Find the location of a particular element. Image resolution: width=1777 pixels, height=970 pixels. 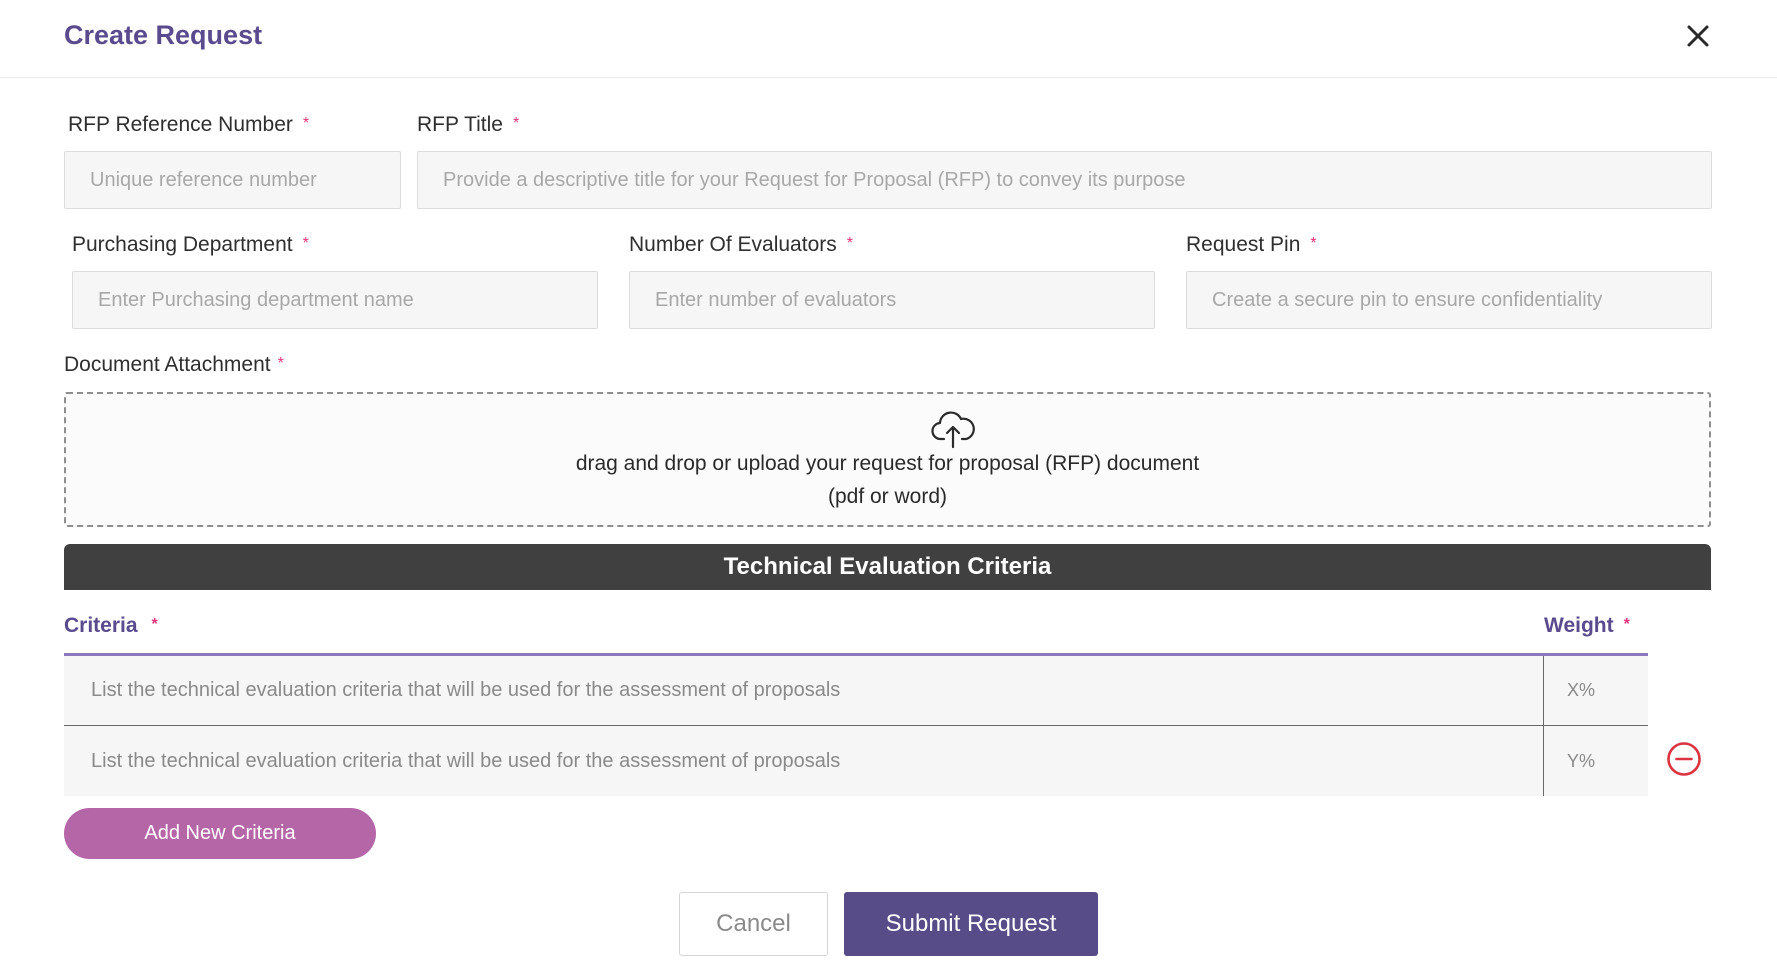

close-icon is located at coordinates (1698, 36).